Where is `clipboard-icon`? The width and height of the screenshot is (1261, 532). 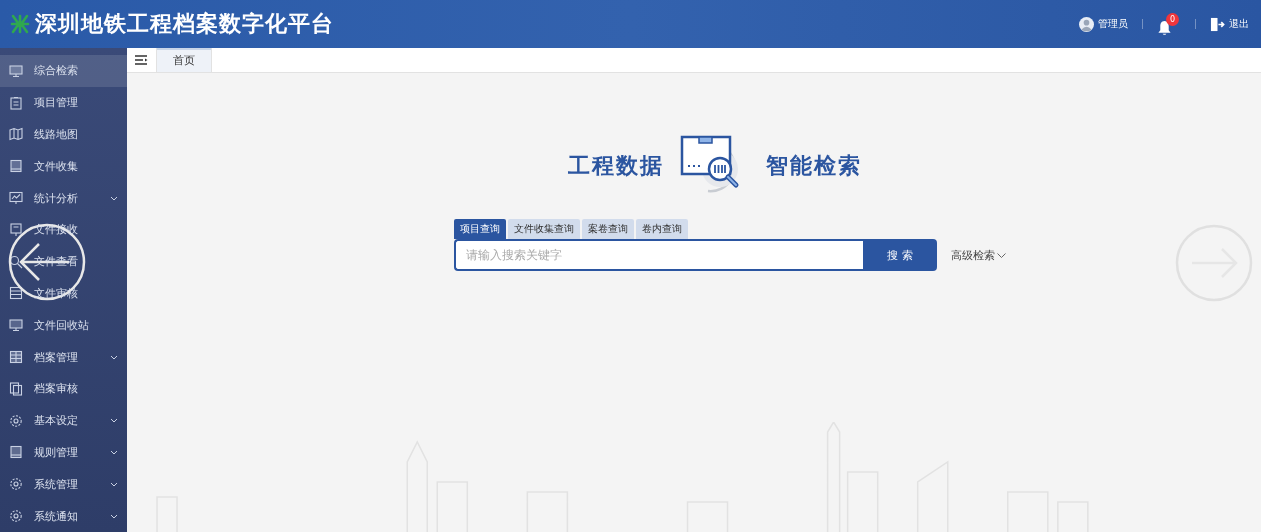 clipboard-icon is located at coordinates (16, 102).